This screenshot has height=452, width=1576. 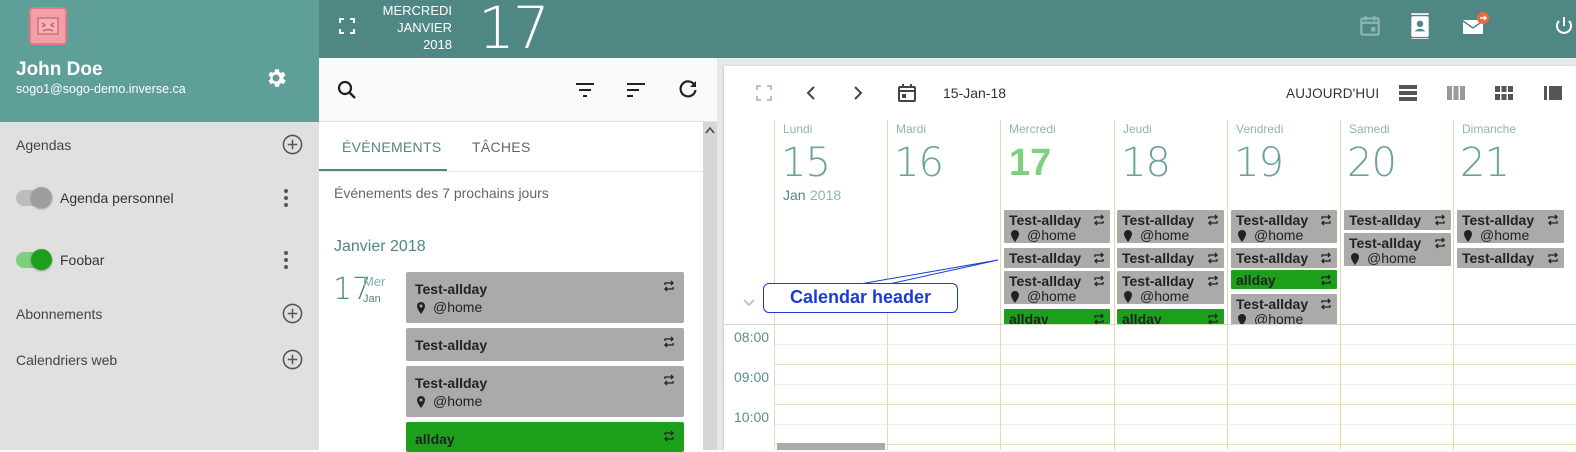 What do you see at coordinates (1372, 163) in the screenshot?
I see `day-number: 20` at bounding box center [1372, 163].